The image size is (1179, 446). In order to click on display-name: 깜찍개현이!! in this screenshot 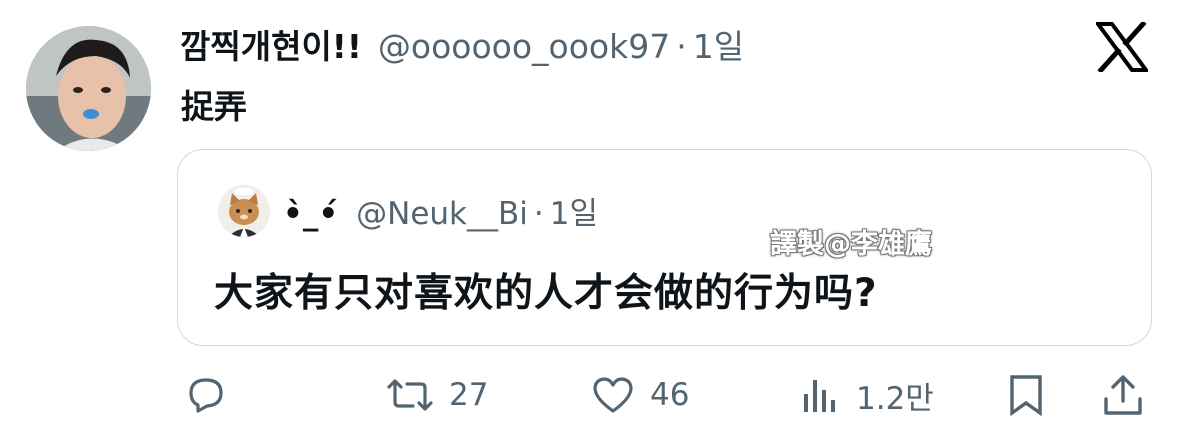, I will do `click(271, 44)`.